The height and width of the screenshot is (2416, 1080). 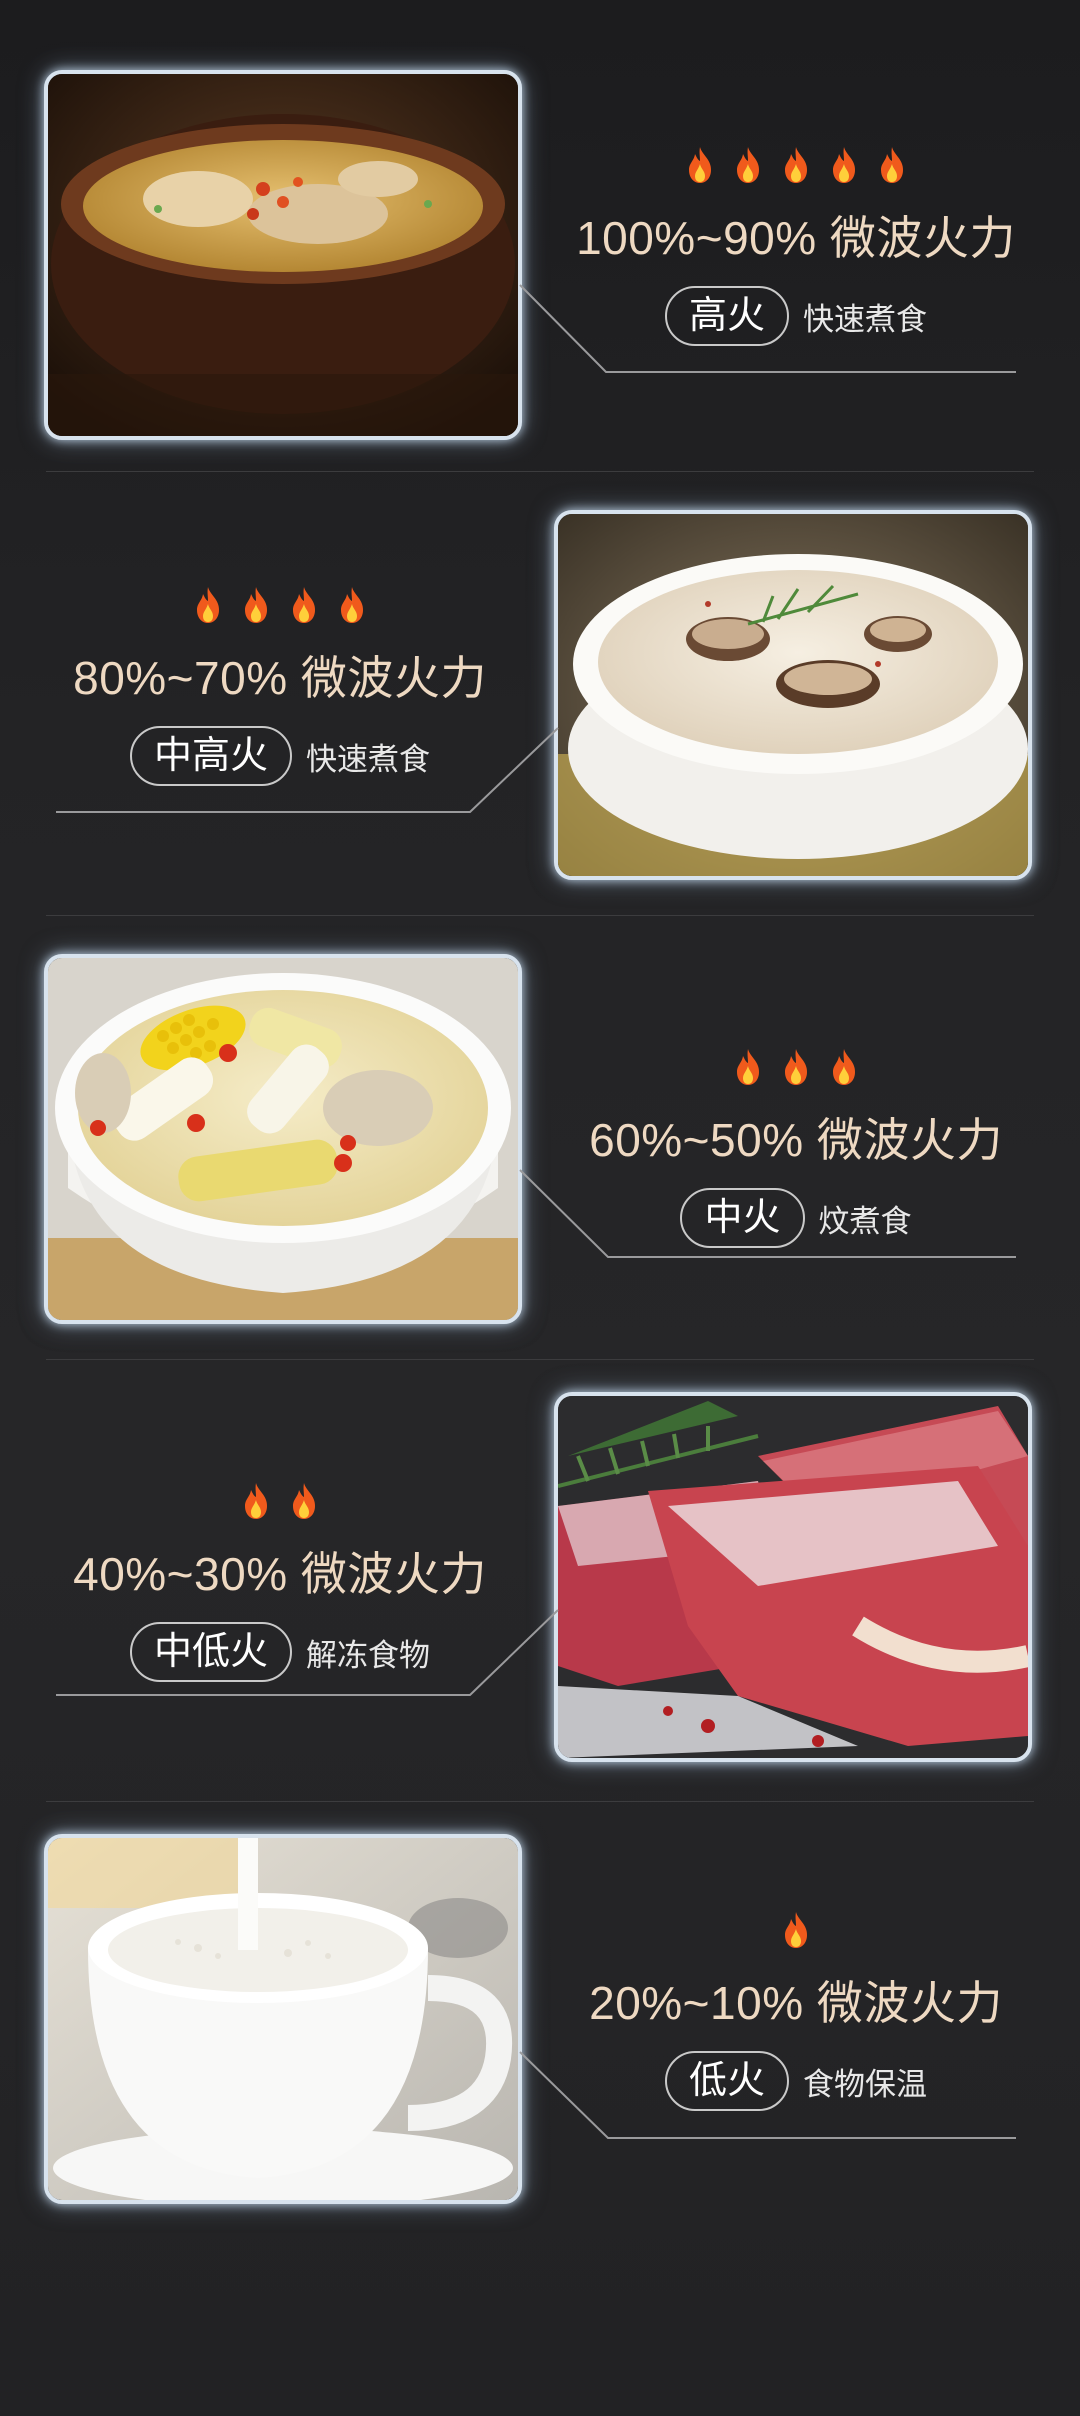 I want to click on power-level-badge: 低火, so click(x=726, y=2081).